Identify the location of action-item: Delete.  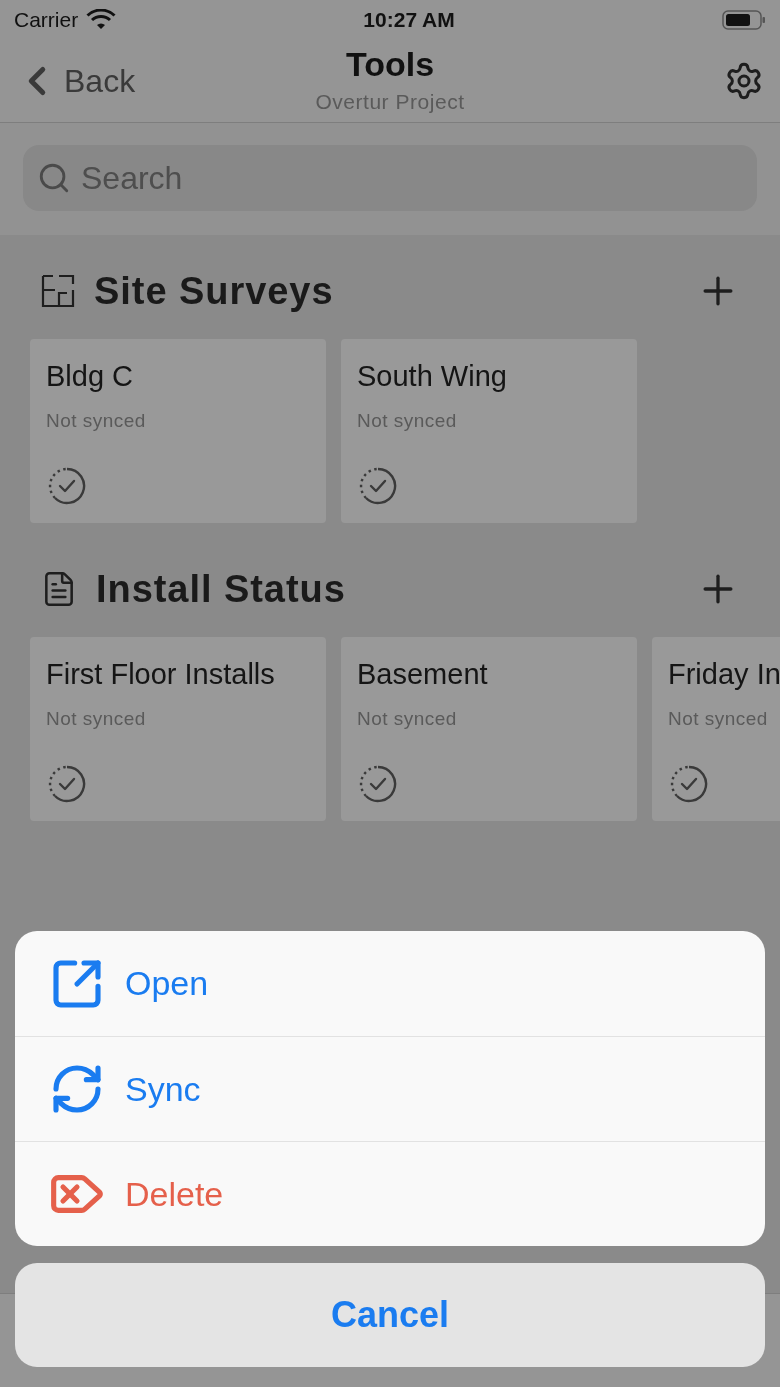
(390, 1193).